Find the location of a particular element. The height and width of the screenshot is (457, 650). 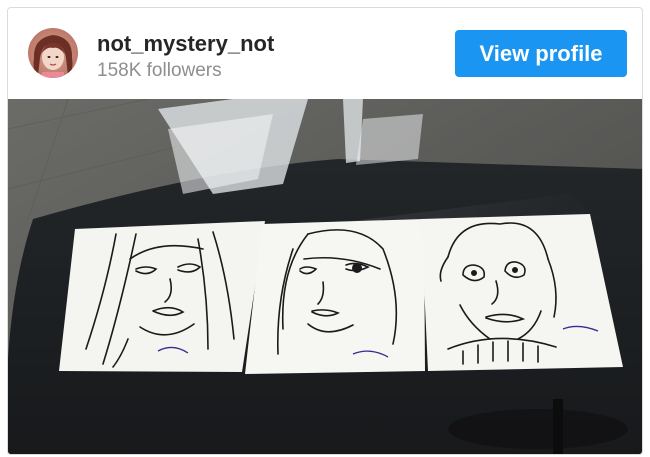

avatar is located at coordinates (53, 53).